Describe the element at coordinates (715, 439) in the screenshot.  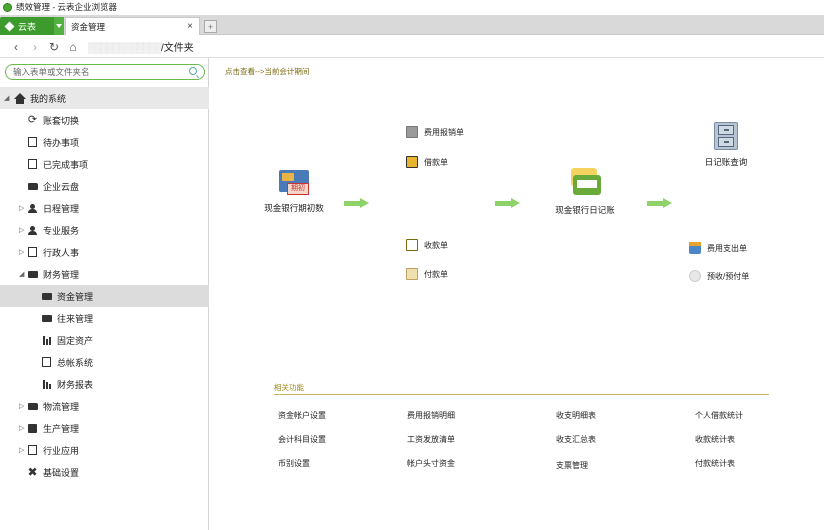
I see `related-link: 收款统计表` at that location.